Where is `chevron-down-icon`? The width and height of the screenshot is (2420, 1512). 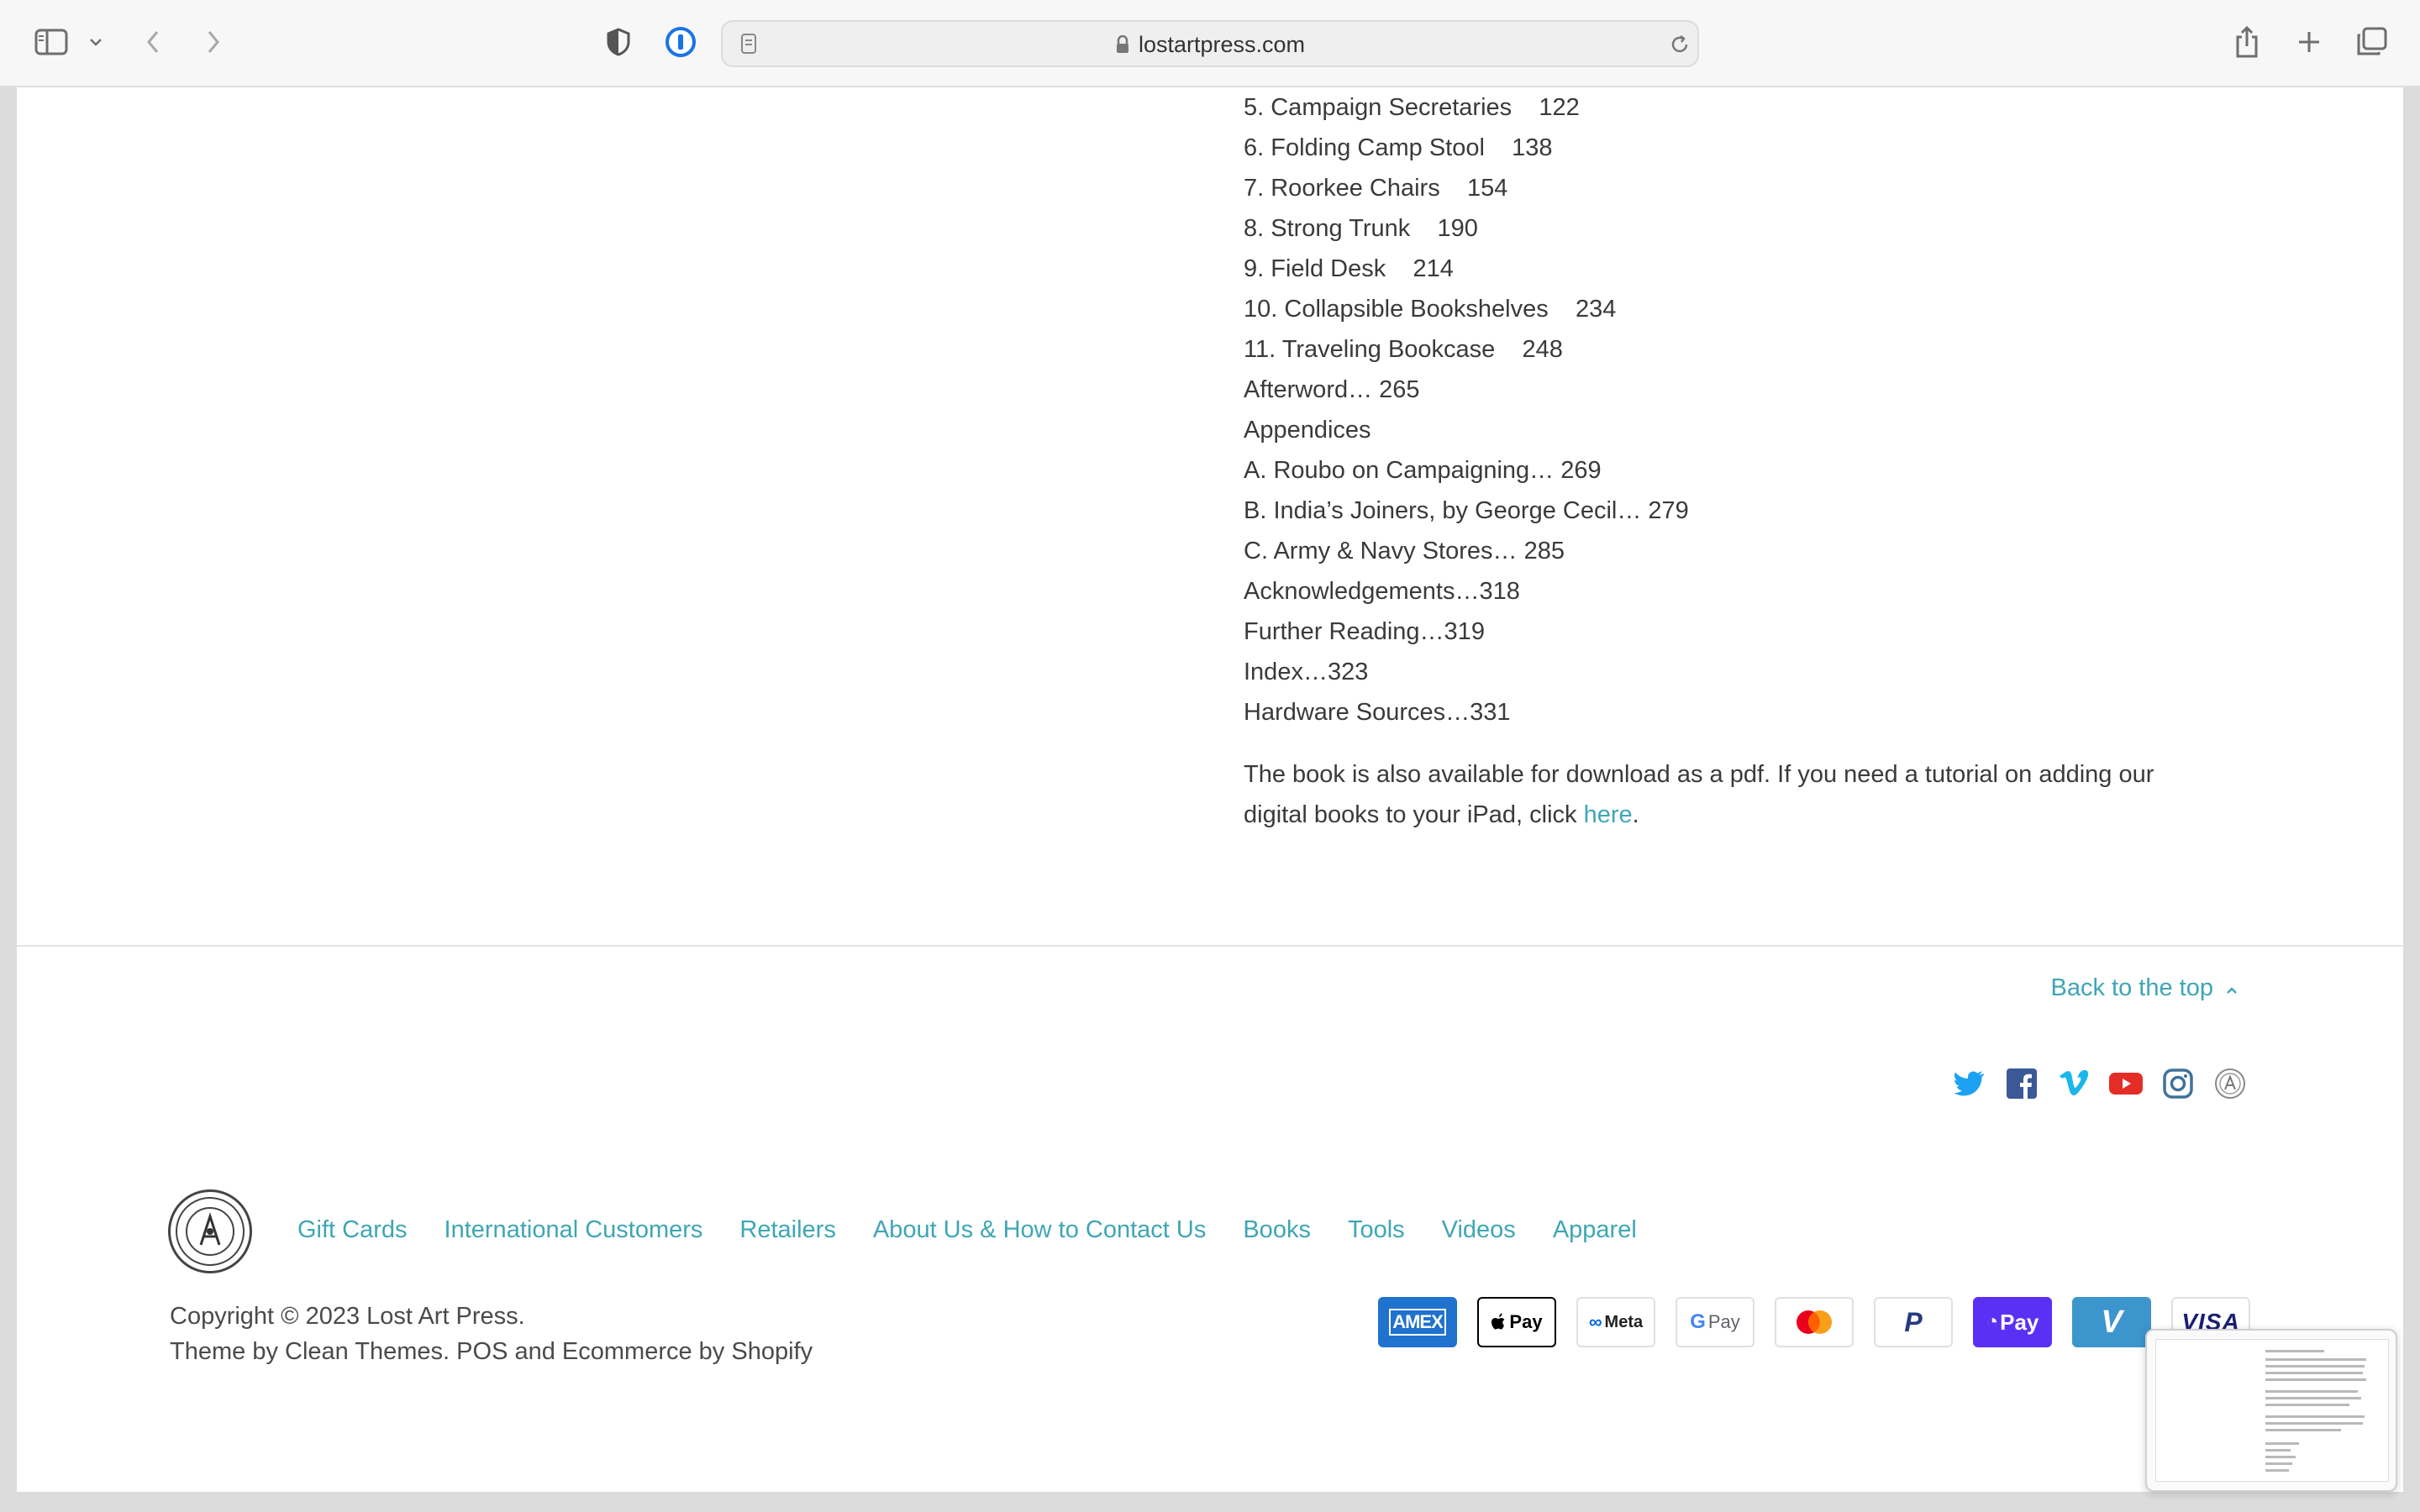
chevron-down-icon is located at coordinates (96, 42).